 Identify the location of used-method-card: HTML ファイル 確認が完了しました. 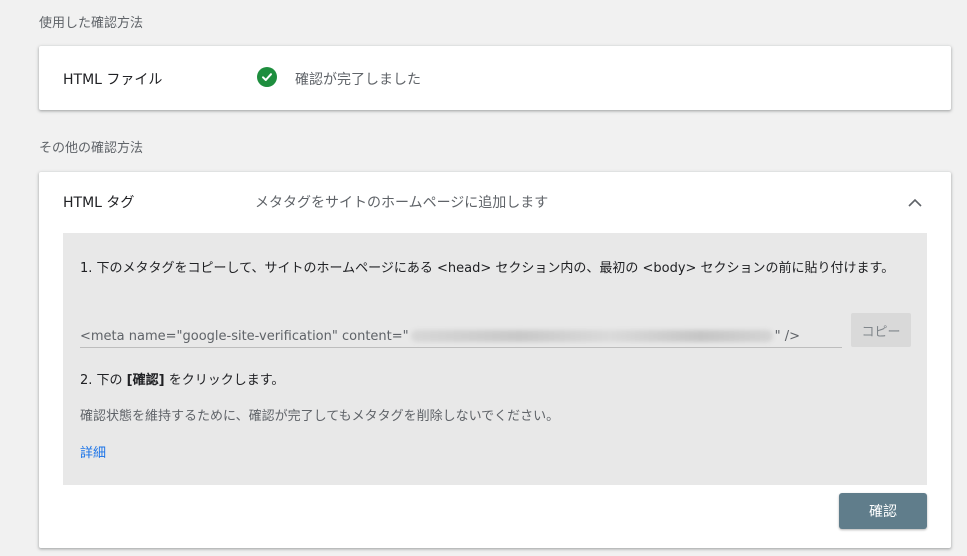
(495, 78).